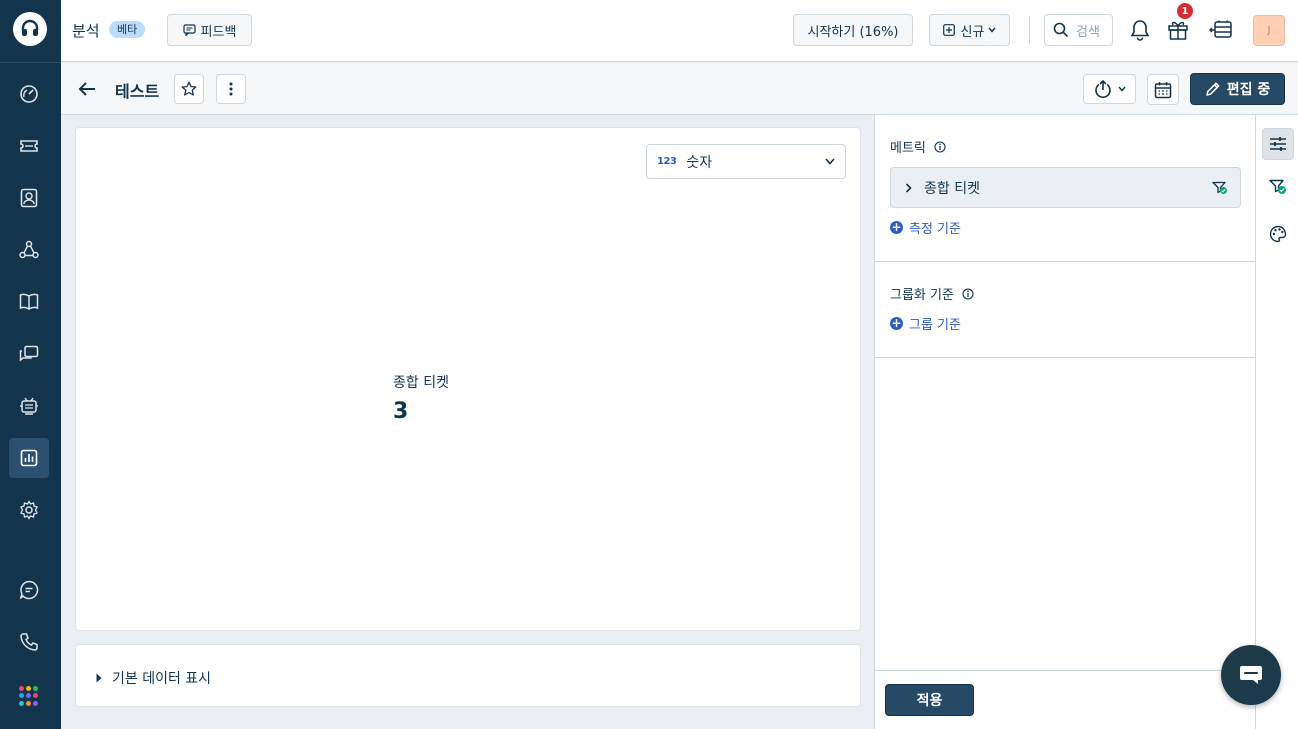  I want to click on filter-applied-icon, so click(1220, 188).